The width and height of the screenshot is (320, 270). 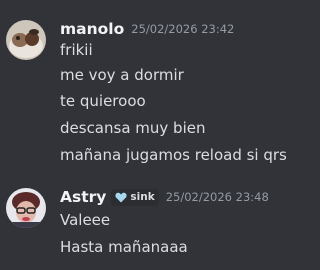 What do you see at coordinates (85, 220) in the screenshot?
I see `message-text: Valeee` at bounding box center [85, 220].